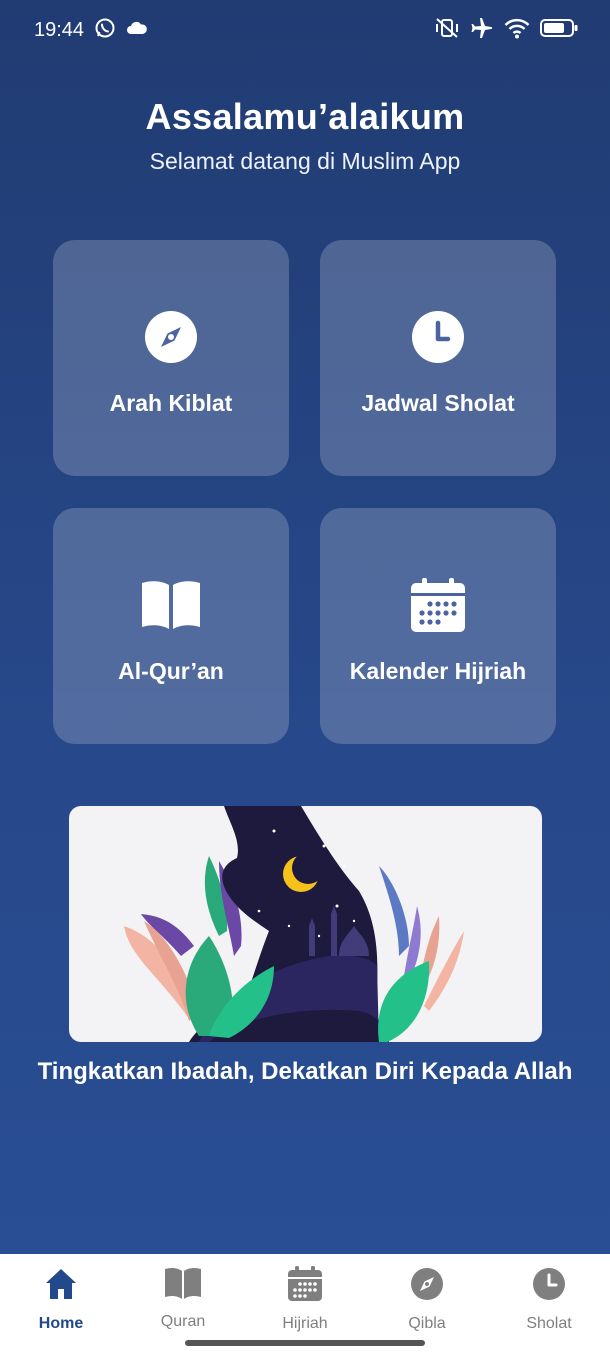  What do you see at coordinates (482, 30) in the screenshot?
I see `airplane-icon` at bounding box center [482, 30].